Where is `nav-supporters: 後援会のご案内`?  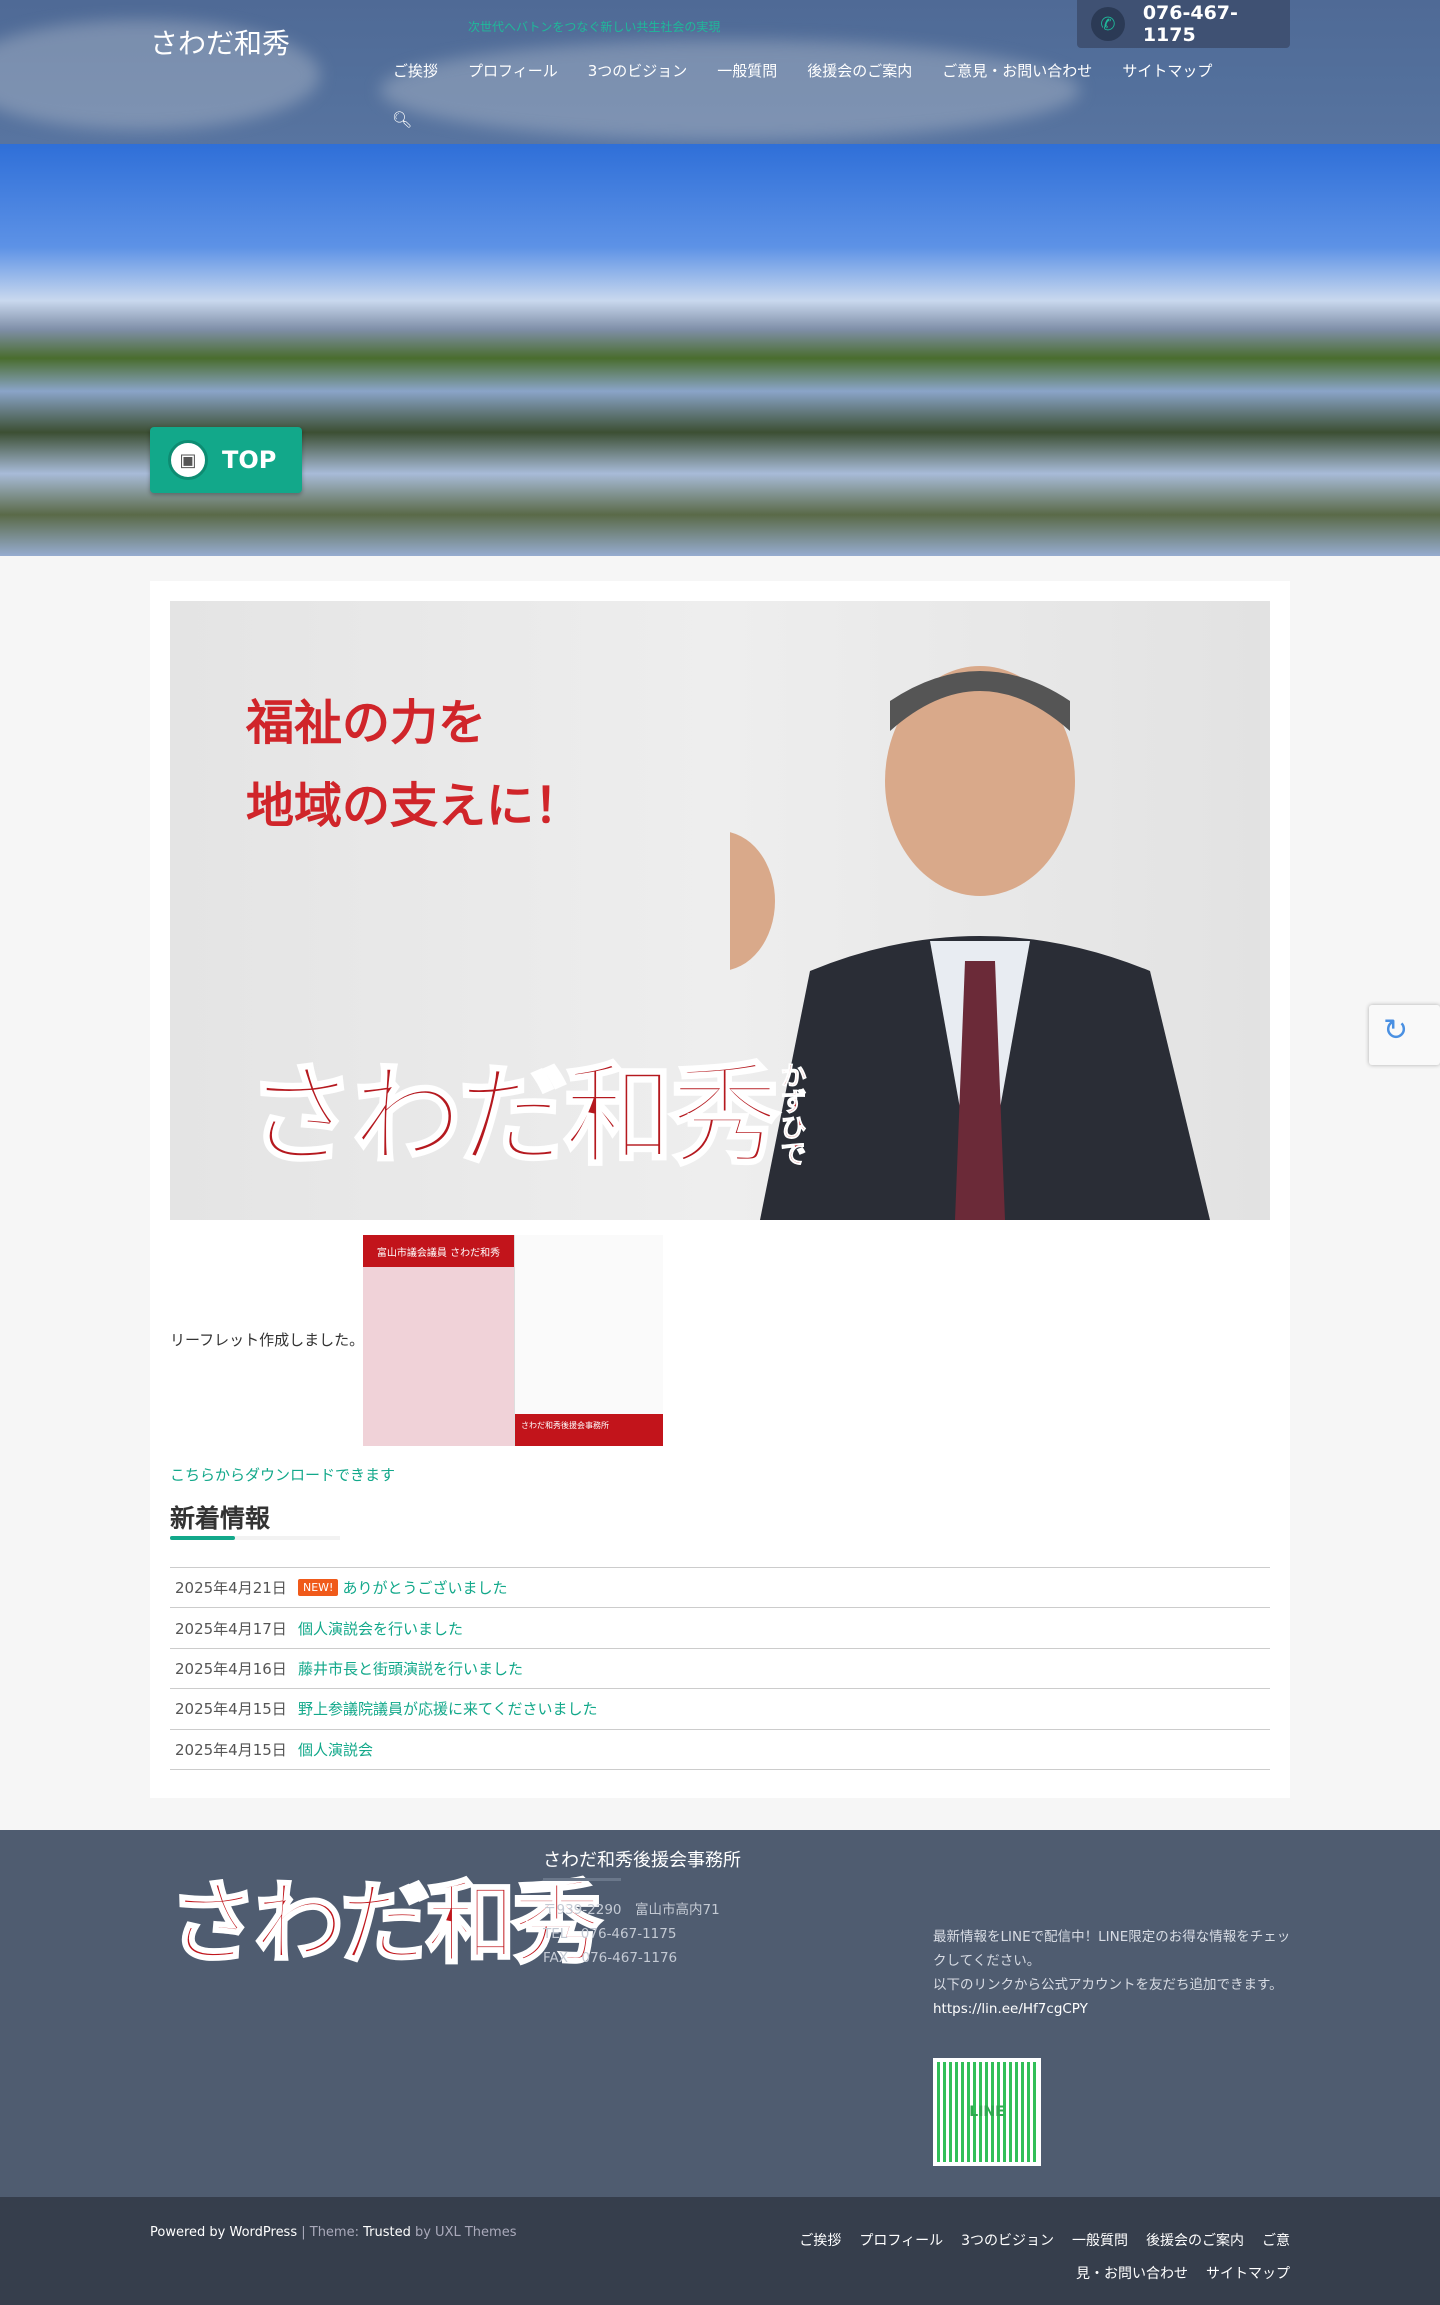 nav-supporters: 後援会のご案内 is located at coordinates (859, 70).